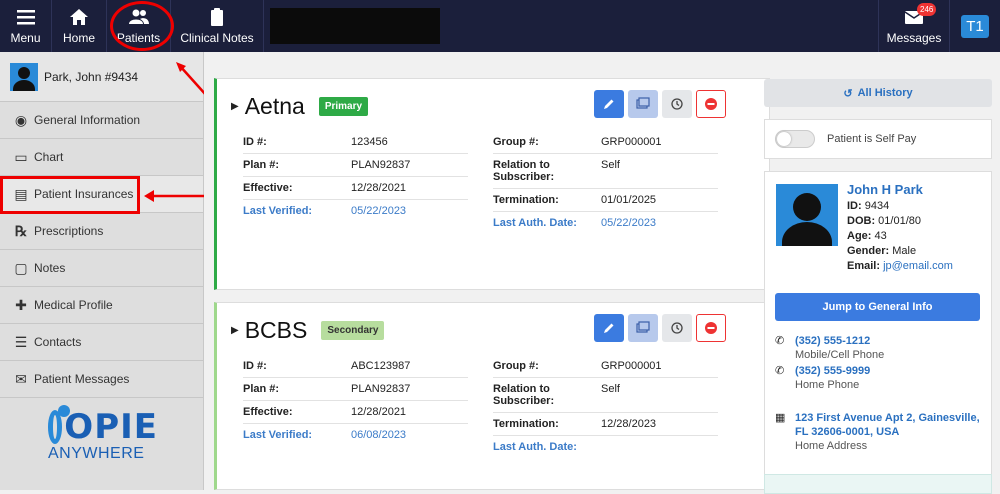  I want to click on patient-age: 43, so click(880, 236).